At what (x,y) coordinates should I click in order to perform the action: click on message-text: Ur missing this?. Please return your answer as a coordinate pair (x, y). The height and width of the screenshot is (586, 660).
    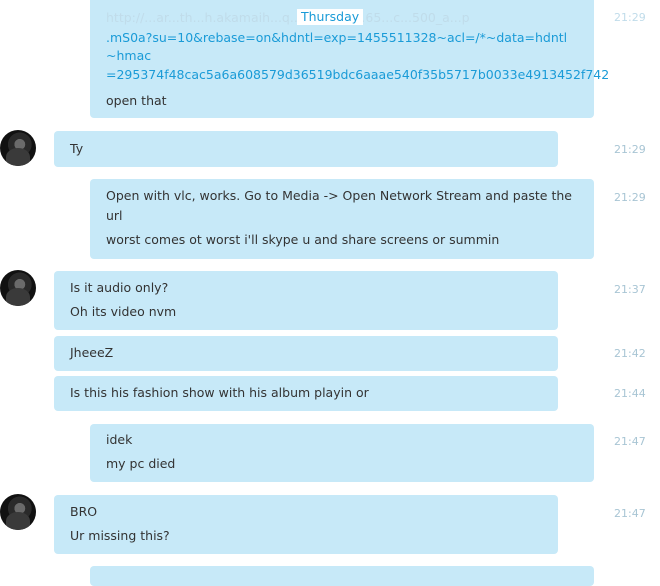
    Looking at the image, I should click on (120, 535).